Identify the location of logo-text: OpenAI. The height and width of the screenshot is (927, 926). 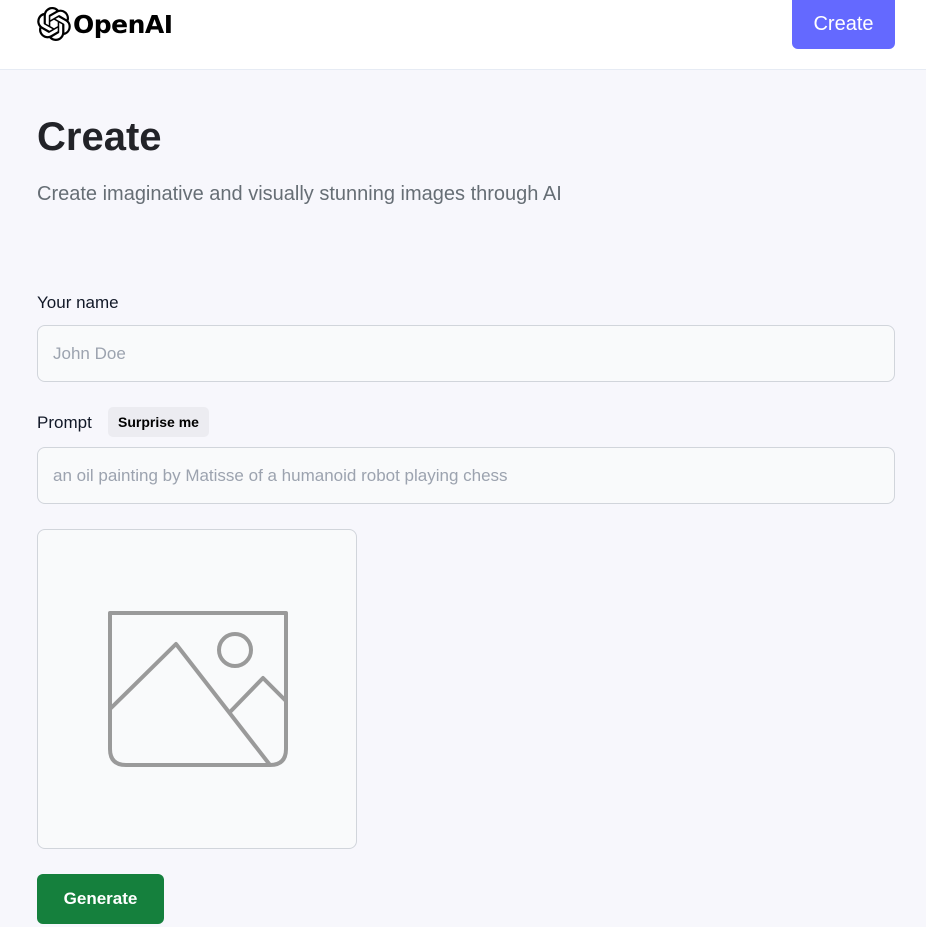
(123, 24).